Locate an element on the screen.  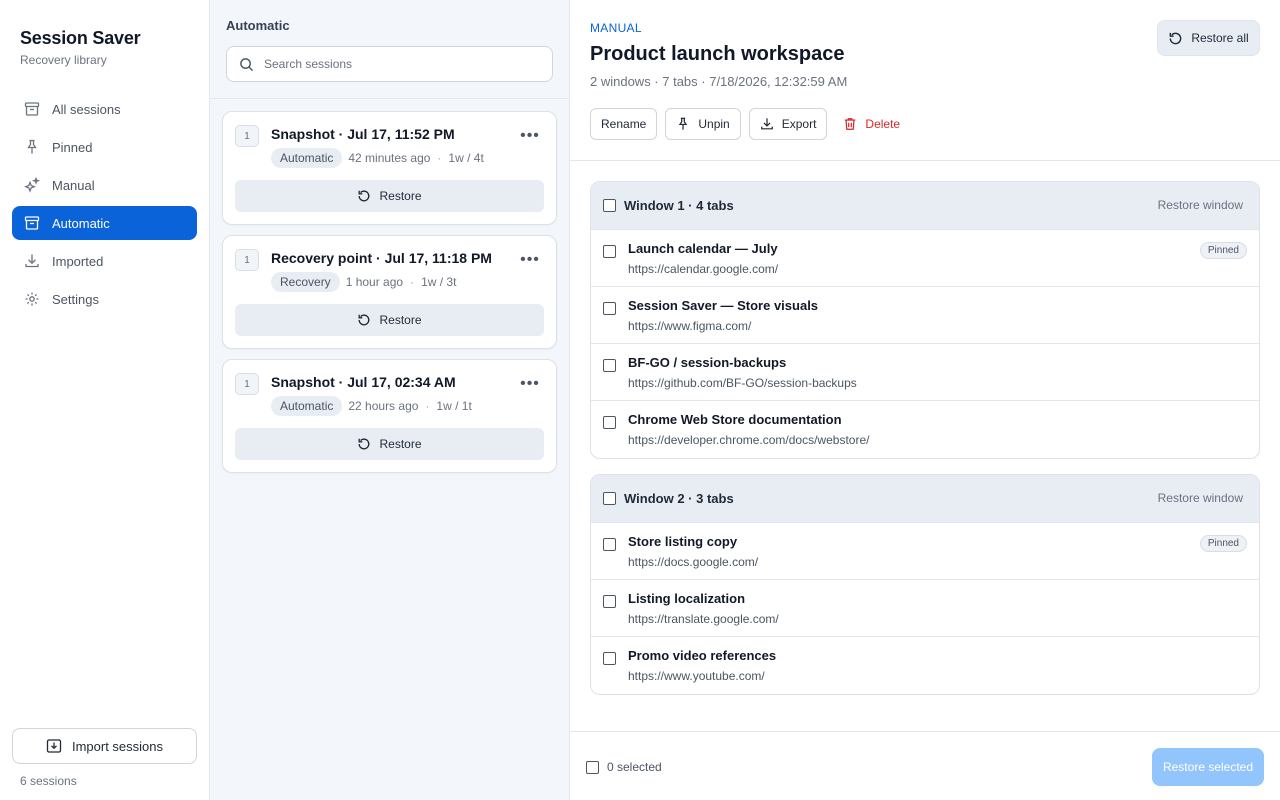
tab-url: https://www.youtube.com/ is located at coordinates (696, 676).